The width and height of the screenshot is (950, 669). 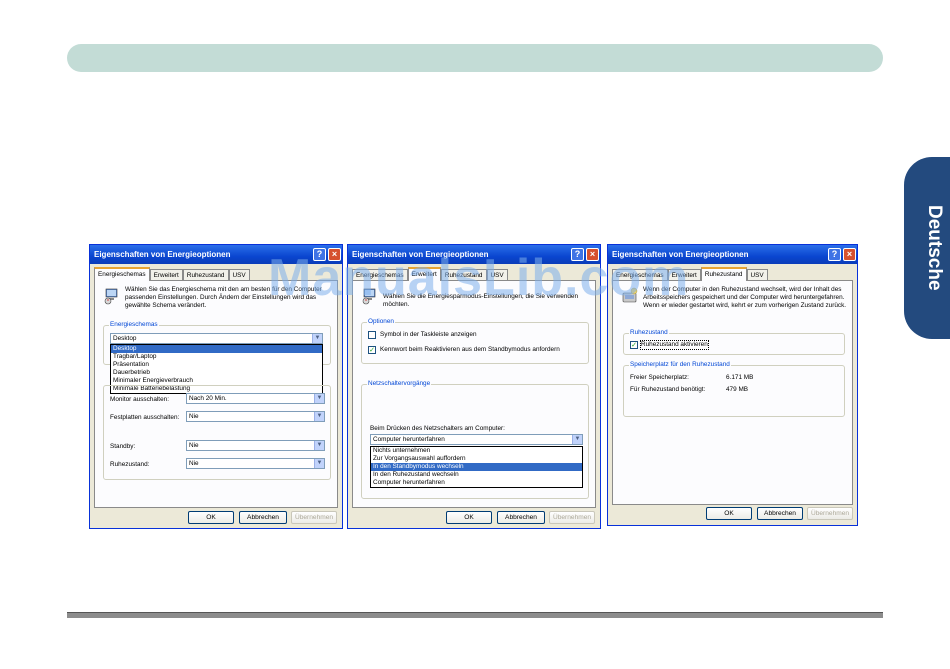 I want to click on password-on-resume-checkbox: ✓, so click(x=372, y=350).